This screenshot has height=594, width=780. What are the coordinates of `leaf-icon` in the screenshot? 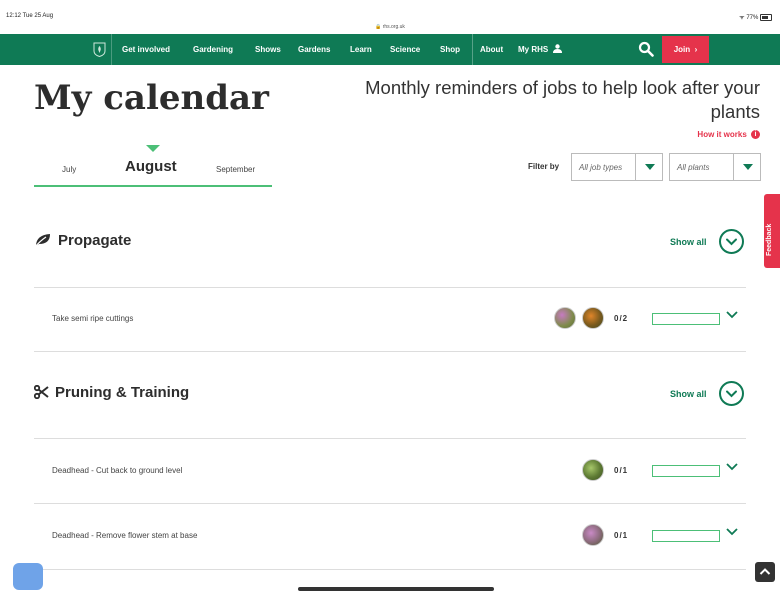 It's located at (42, 241).